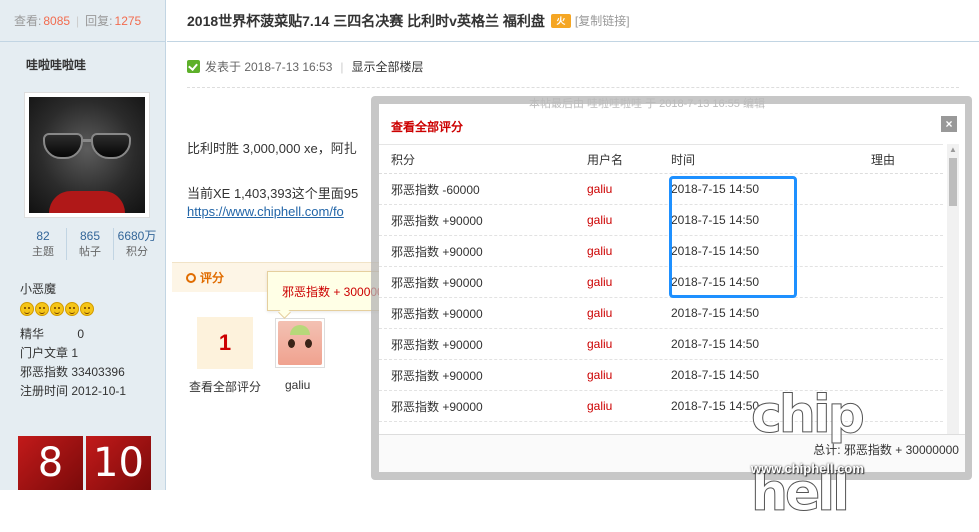  I want to click on medal-badges: 8 10, so click(84, 463).